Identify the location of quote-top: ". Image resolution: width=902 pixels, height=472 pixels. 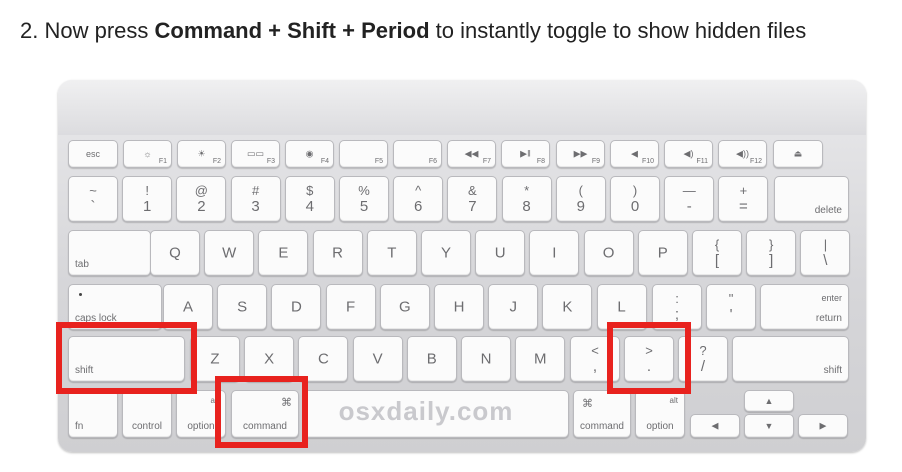
(731, 298).